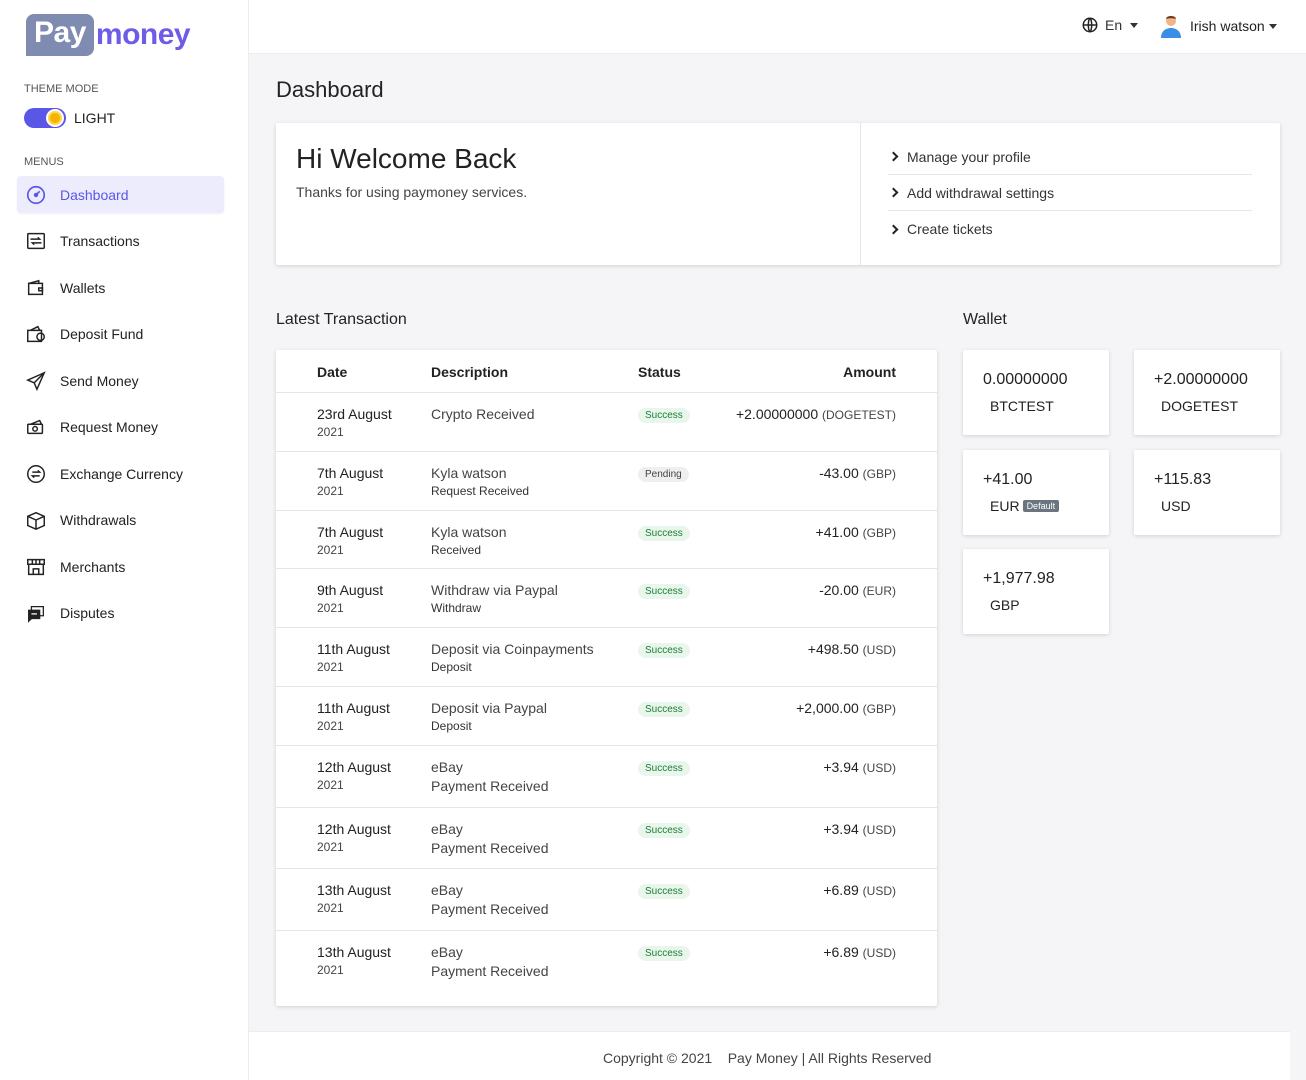 The width and height of the screenshot is (1306, 1080). I want to click on send-icon, so click(36, 381).